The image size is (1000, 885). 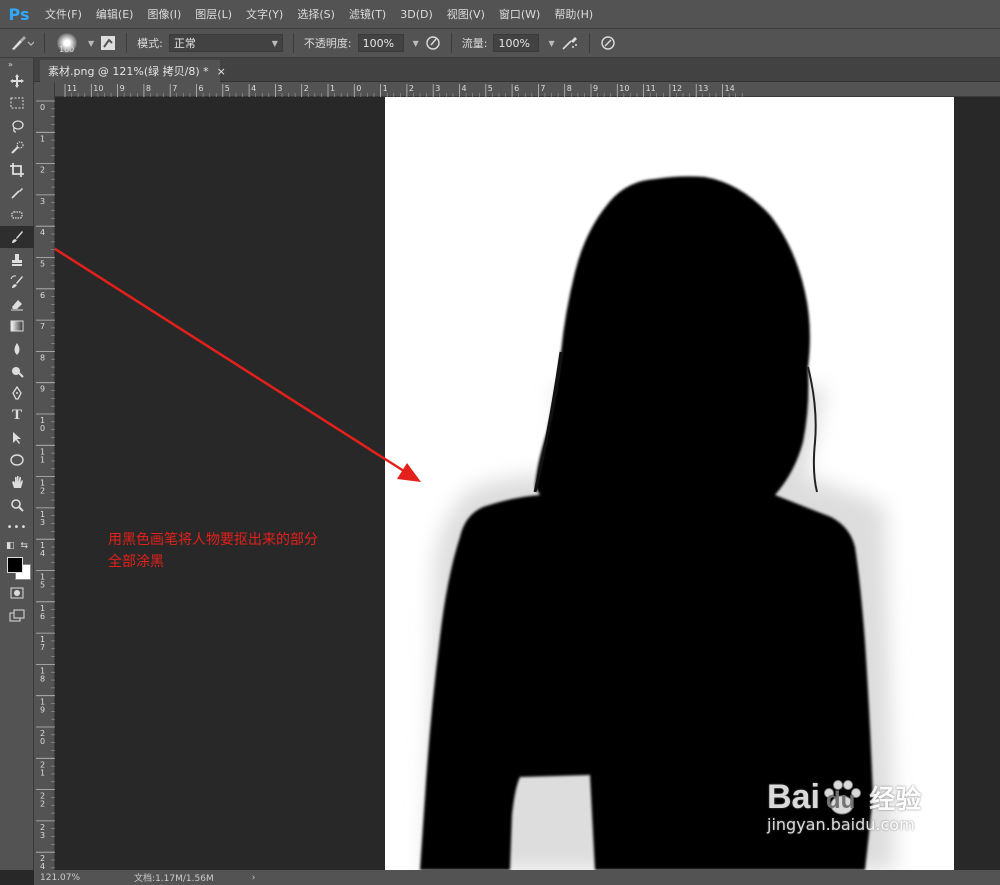 I want to click on menu-layer: 图层(L), so click(x=213, y=14).